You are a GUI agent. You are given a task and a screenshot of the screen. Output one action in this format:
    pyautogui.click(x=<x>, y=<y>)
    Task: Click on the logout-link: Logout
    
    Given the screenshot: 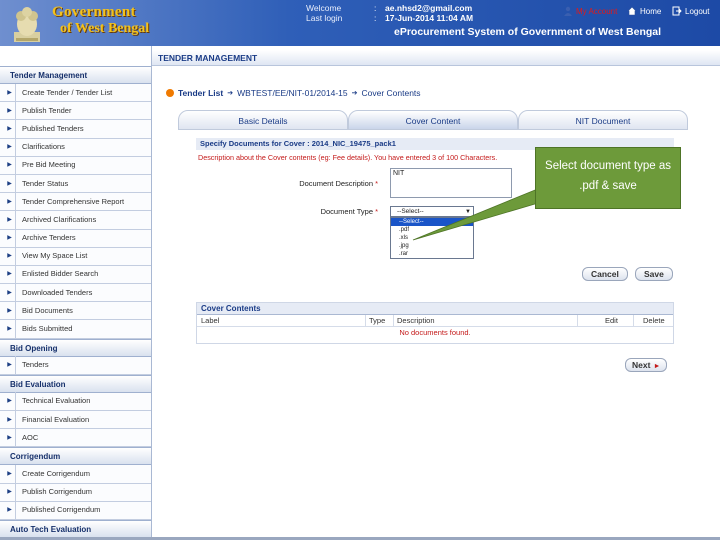 What is the action you would take?
    pyautogui.click(x=690, y=11)
    